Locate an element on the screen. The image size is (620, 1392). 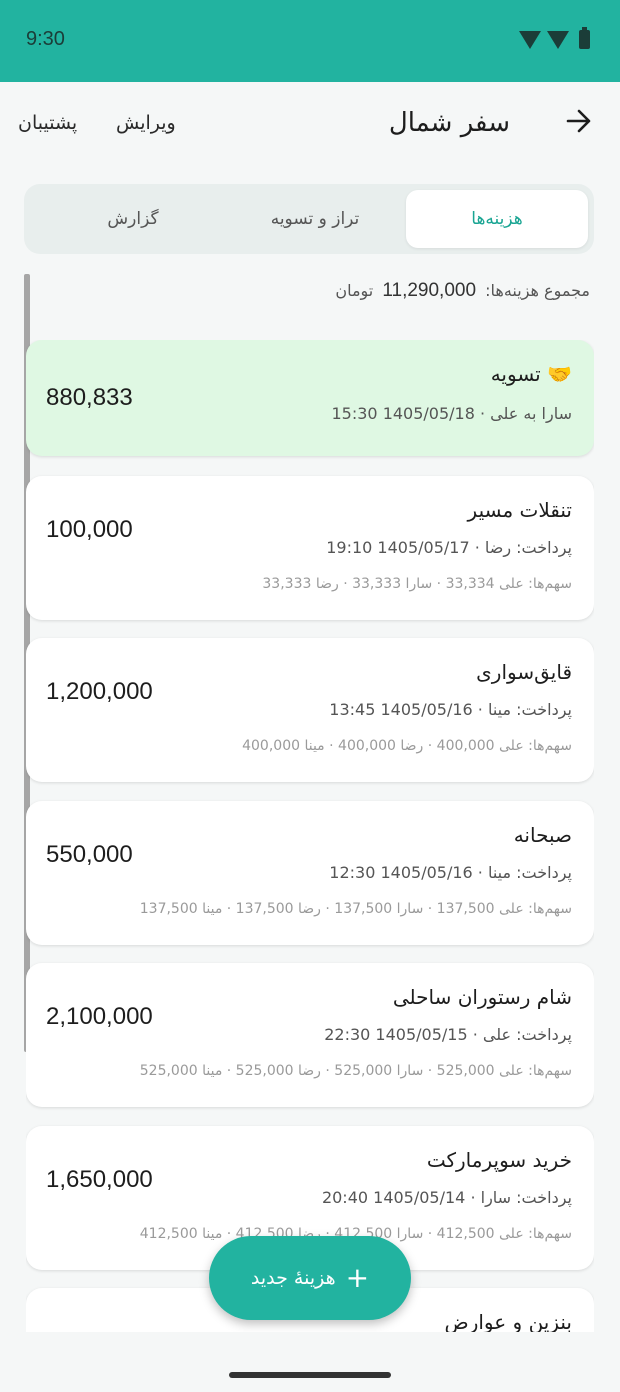
app-bar: سفر شمال ویرایش پشتیبان is located at coordinates (310, 126).